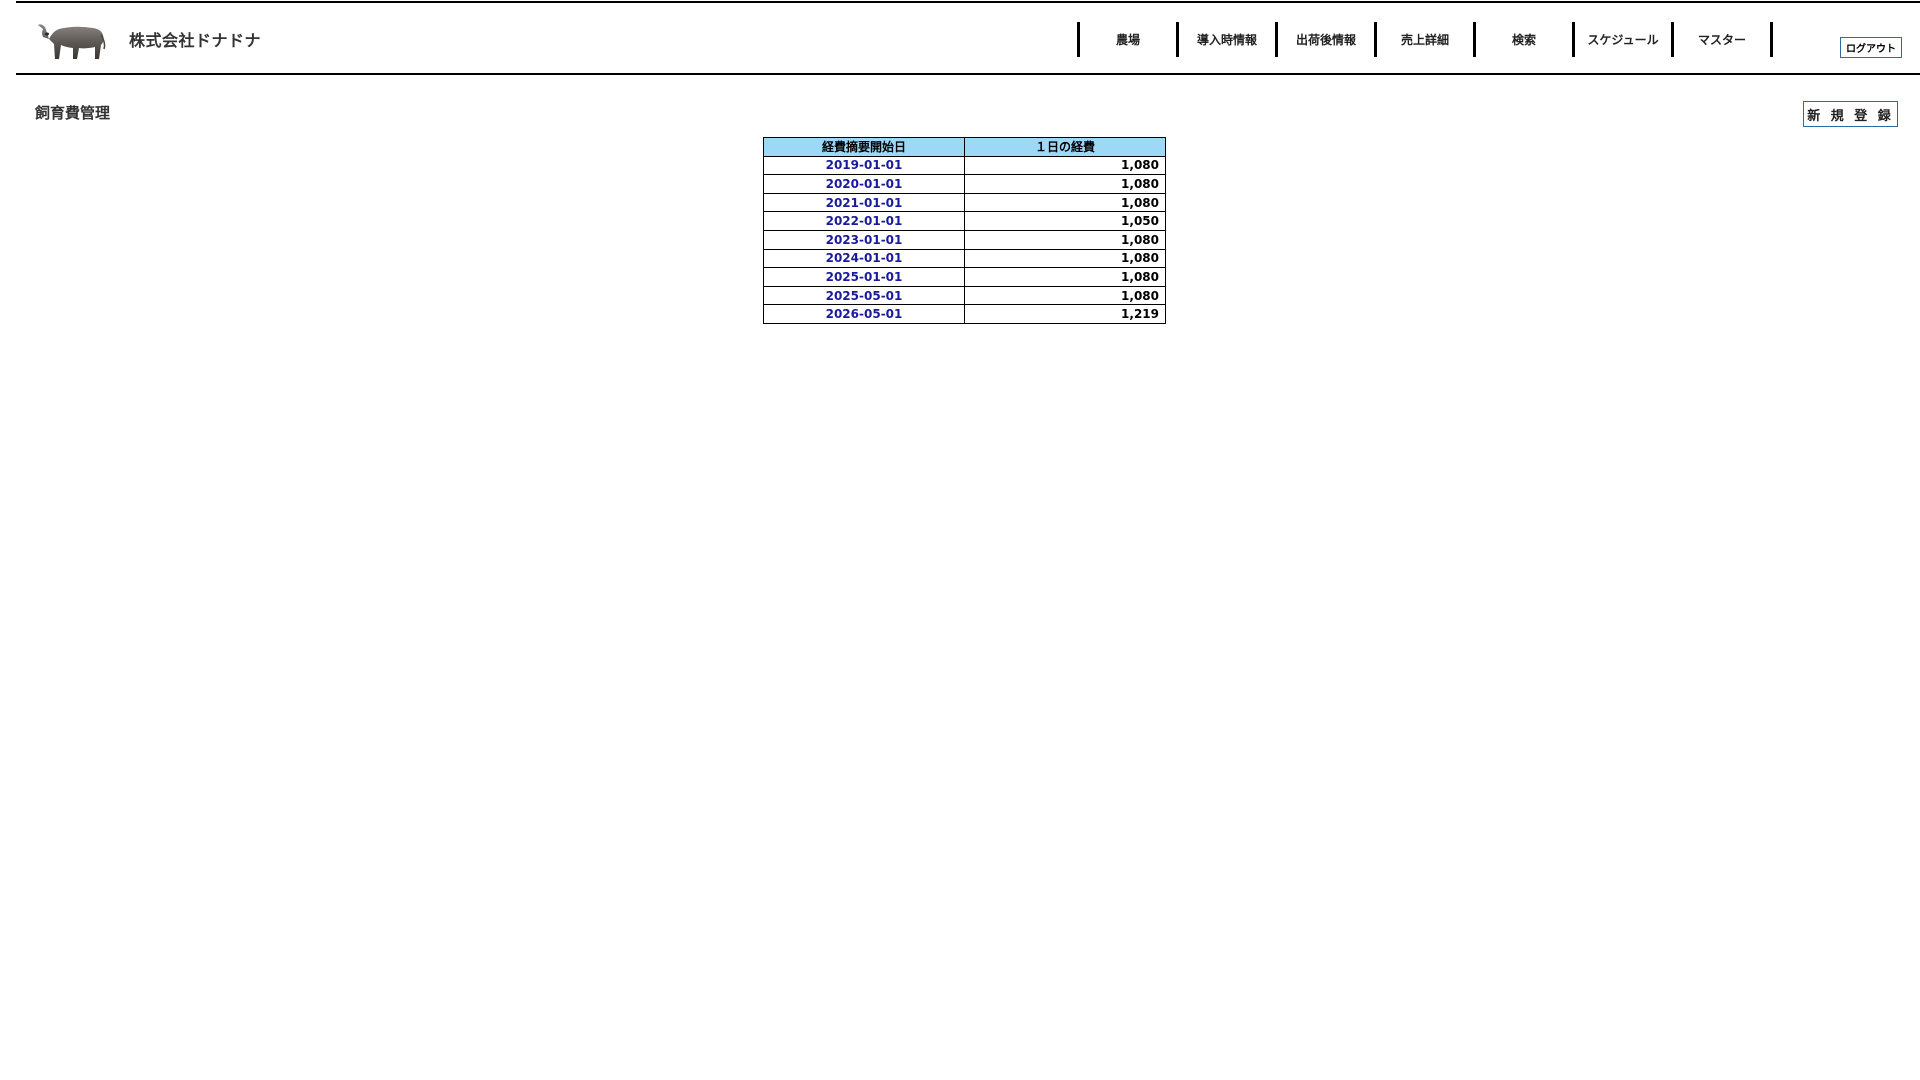 This screenshot has height=1080, width=1920. What do you see at coordinates (73, 113) in the screenshot?
I see `page-title: 飼育費管理` at bounding box center [73, 113].